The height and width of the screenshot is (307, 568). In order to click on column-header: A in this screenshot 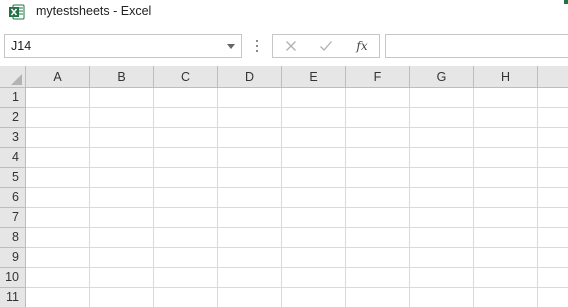, I will do `click(58, 77)`.